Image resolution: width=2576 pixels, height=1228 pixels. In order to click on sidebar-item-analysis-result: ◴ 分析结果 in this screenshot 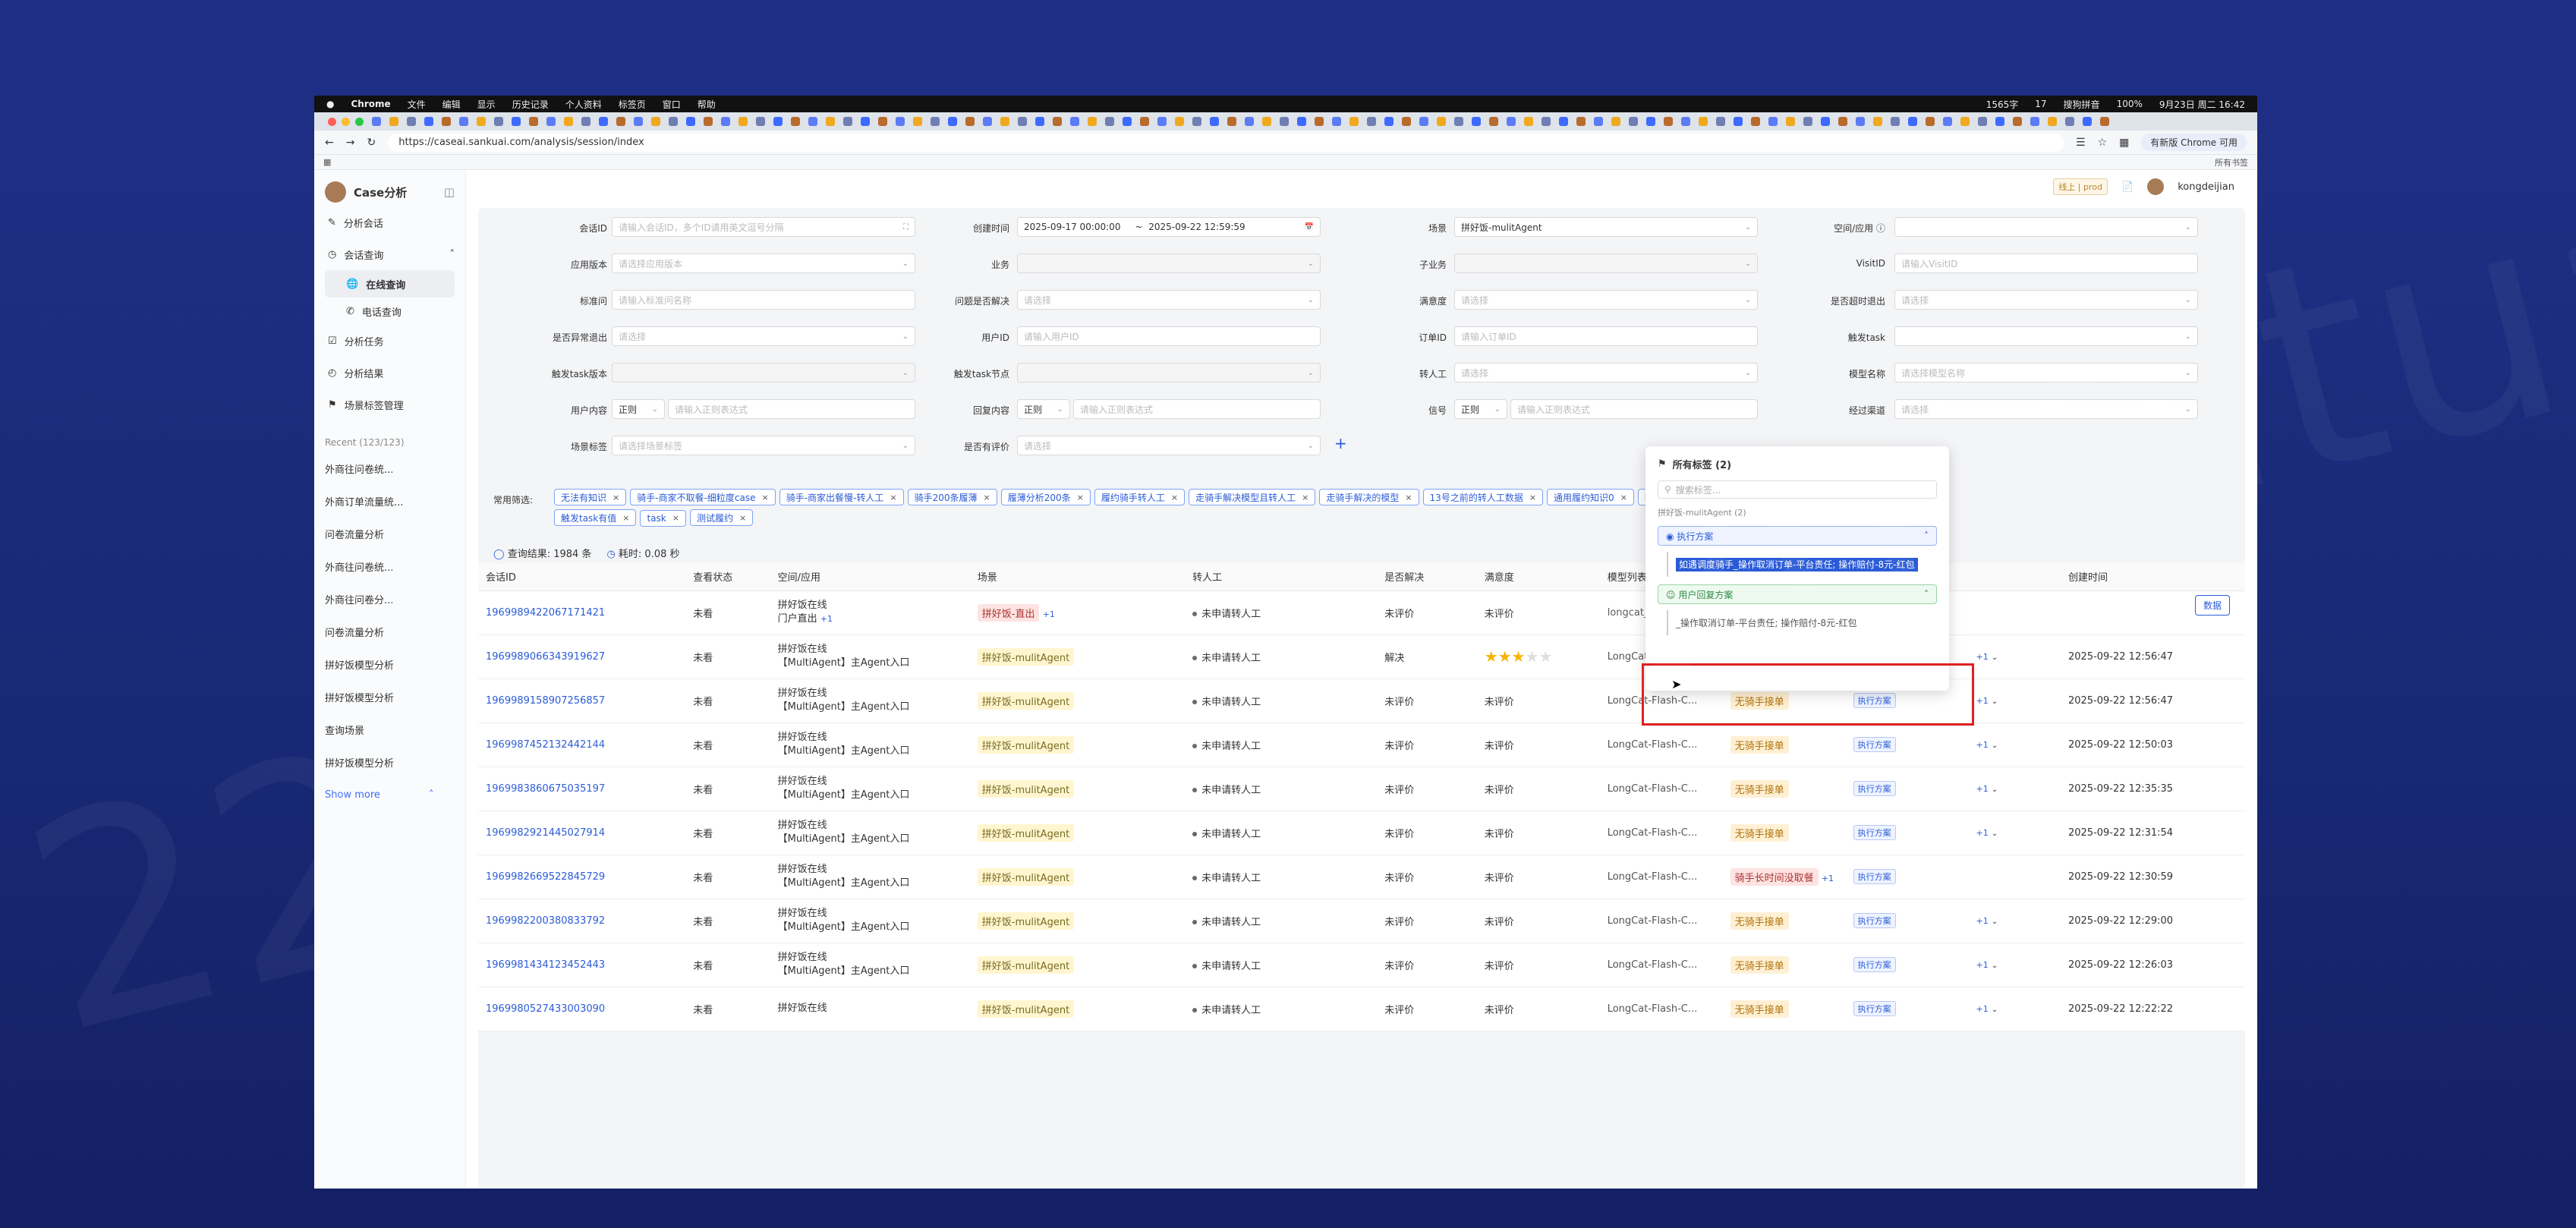, I will do `click(390, 373)`.